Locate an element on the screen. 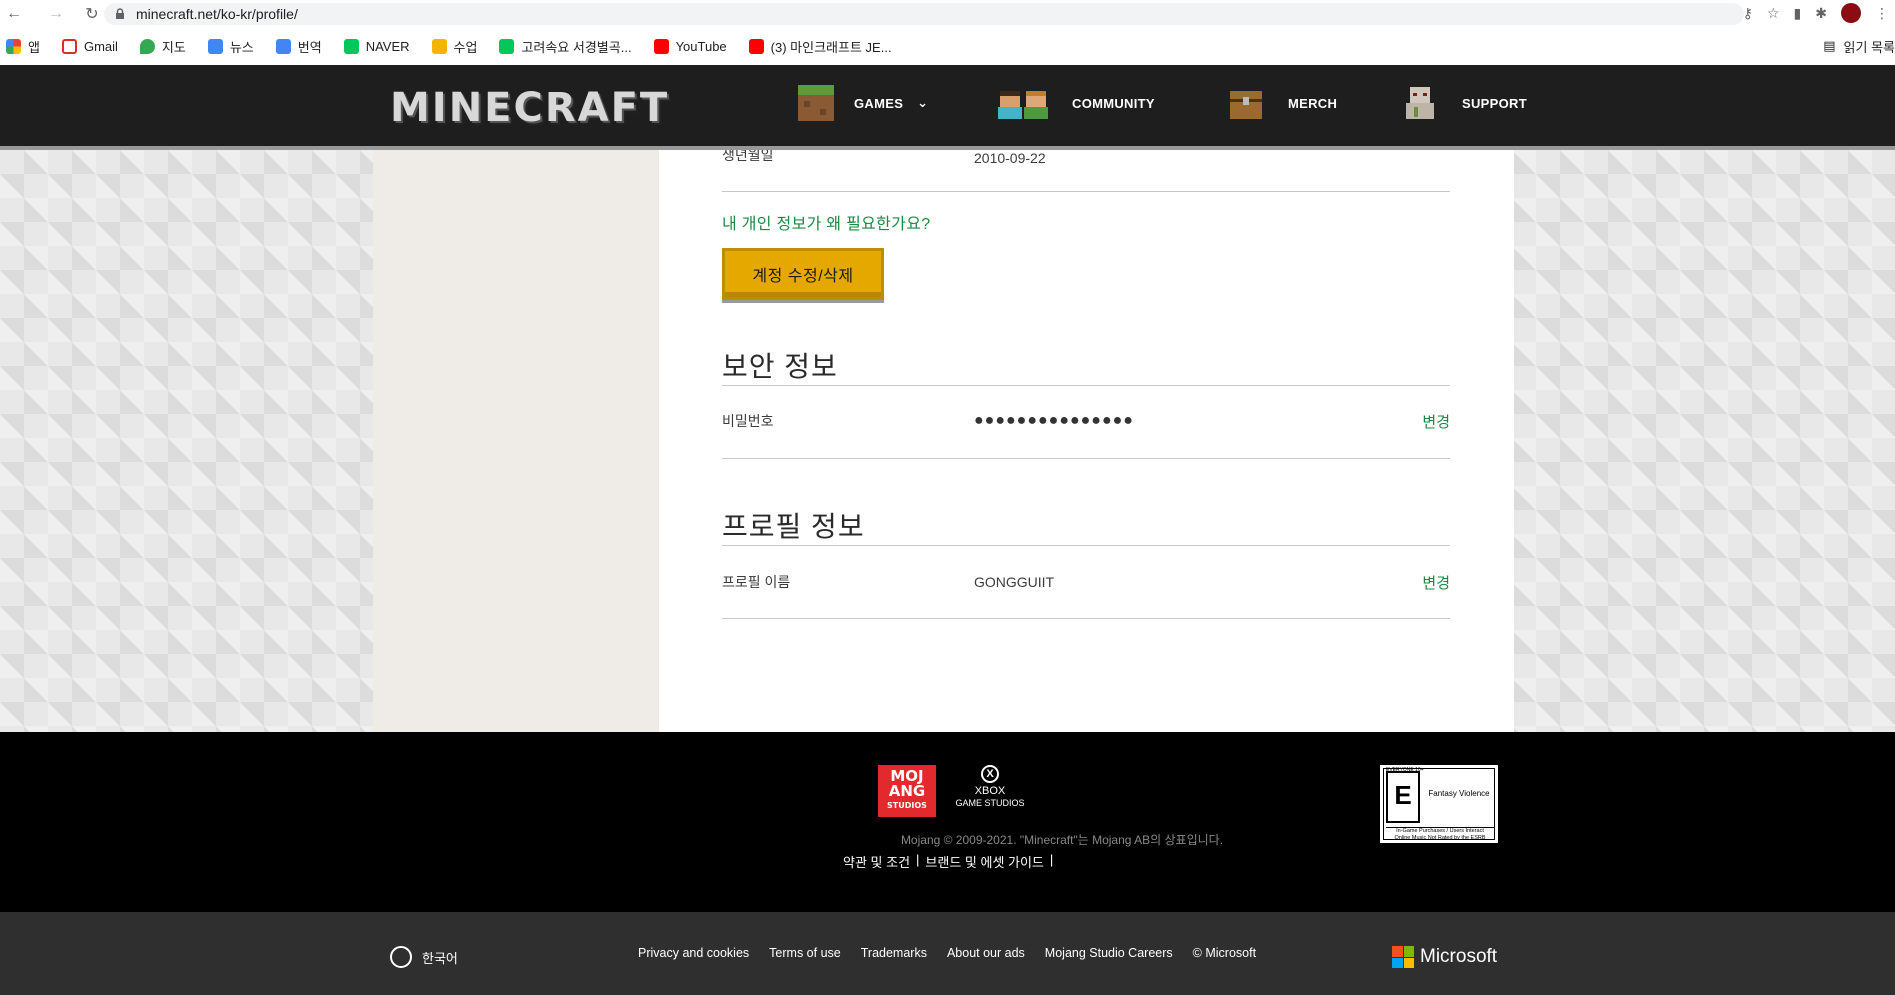 This screenshot has height=995, width=1895. profile-name-value: GONGGUIIT is located at coordinates (1014, 582).